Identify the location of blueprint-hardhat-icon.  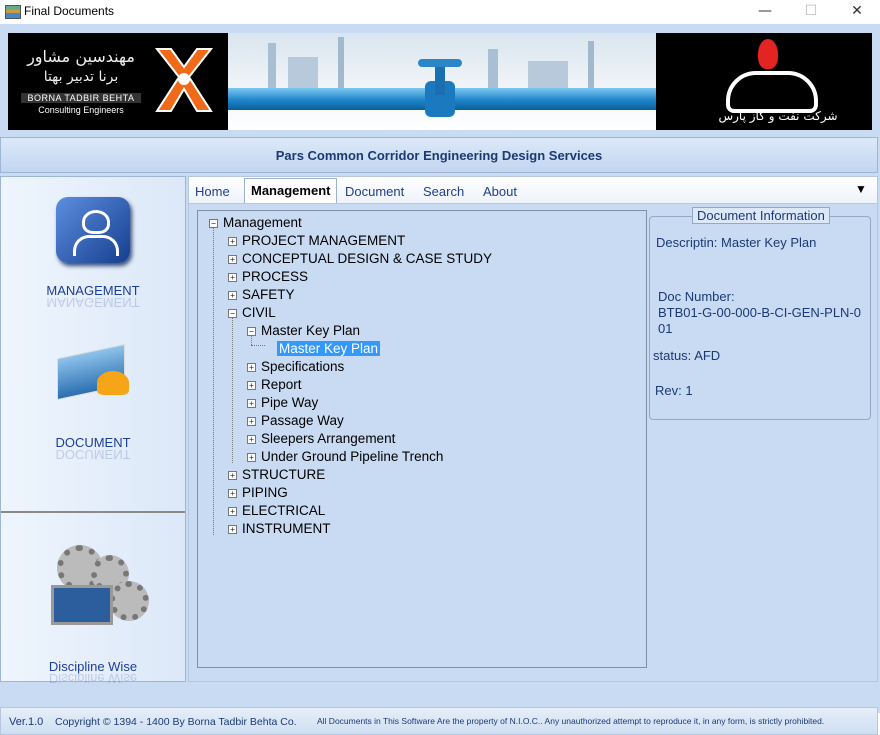
(93, 373).